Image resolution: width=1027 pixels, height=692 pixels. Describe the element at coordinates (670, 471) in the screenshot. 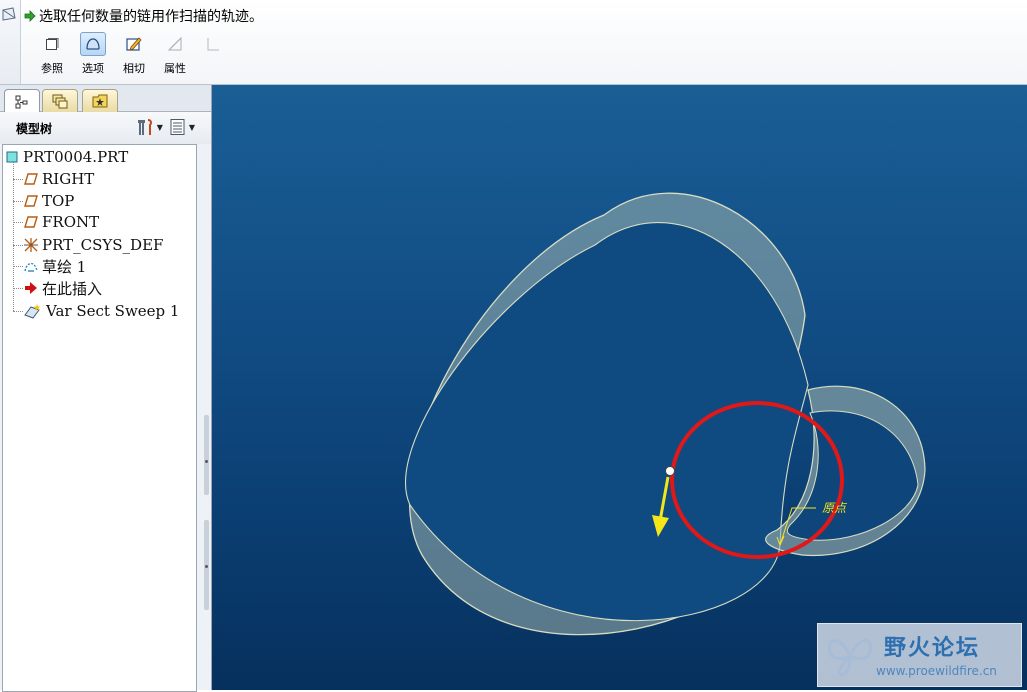

I see `start-point-marker` at that location.